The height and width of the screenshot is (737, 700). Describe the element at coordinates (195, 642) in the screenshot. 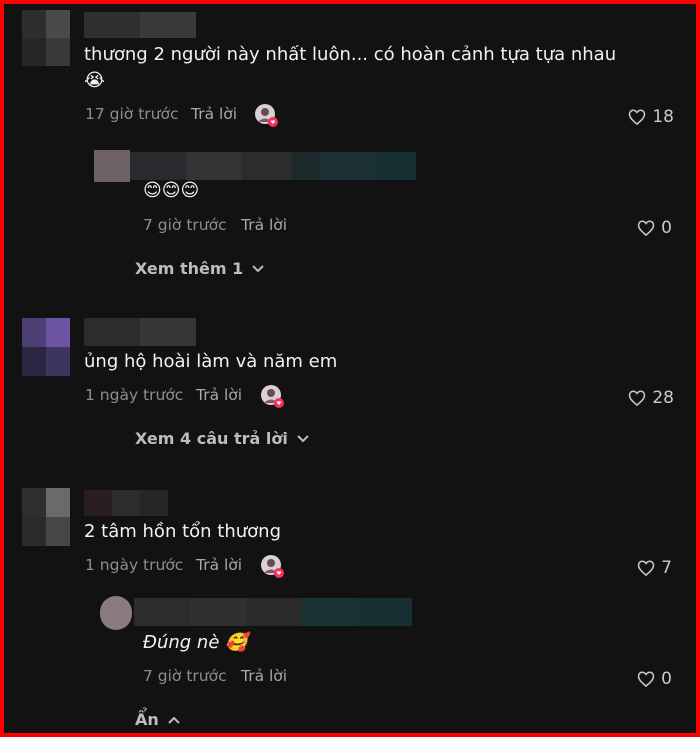

I see `comment-text: Đúng nè 🥰` at that location.